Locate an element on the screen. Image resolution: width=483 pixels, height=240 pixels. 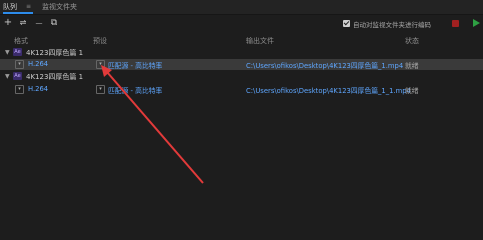
tab-queue: 队列 is located at coordinates (10, 7).